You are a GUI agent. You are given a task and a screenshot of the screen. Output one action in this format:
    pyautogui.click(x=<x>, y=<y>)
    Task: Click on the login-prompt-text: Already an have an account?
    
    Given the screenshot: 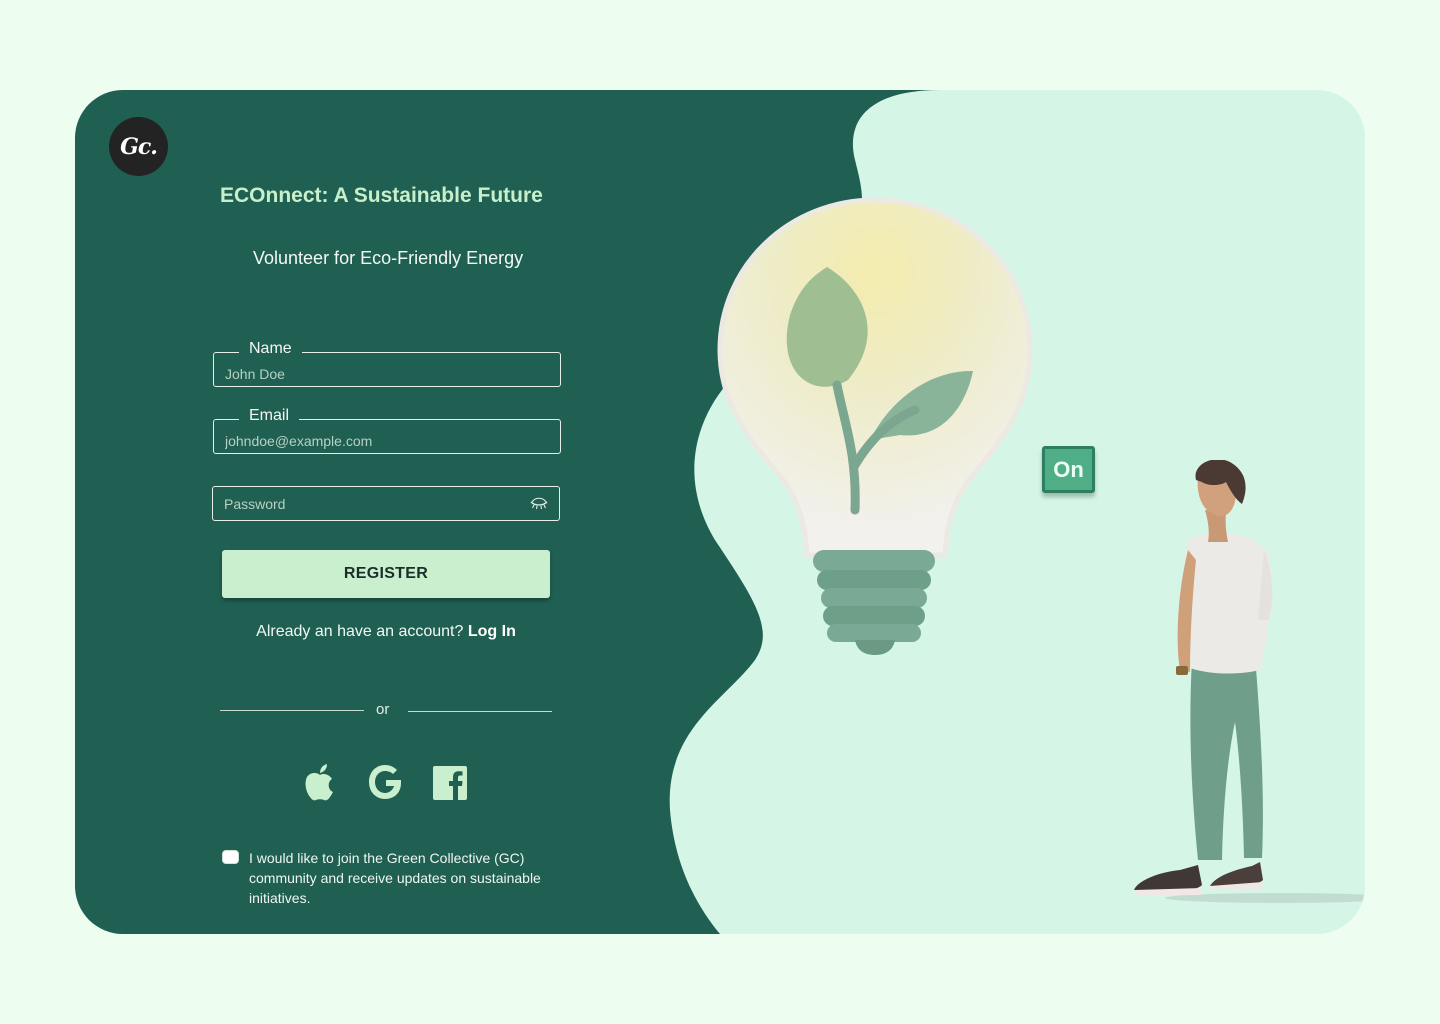 What is the action you would take?
    pyautogui.click(x=360, y=631)
    